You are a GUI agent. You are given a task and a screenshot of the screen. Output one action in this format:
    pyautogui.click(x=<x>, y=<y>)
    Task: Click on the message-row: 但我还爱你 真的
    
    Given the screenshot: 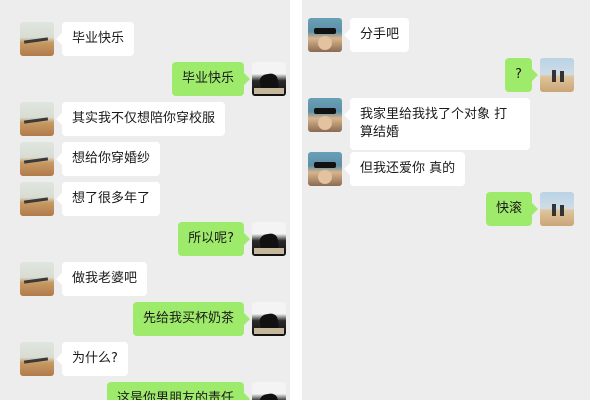 What is the action you would take?
    pyautogui.click(x=387, y=169)
    